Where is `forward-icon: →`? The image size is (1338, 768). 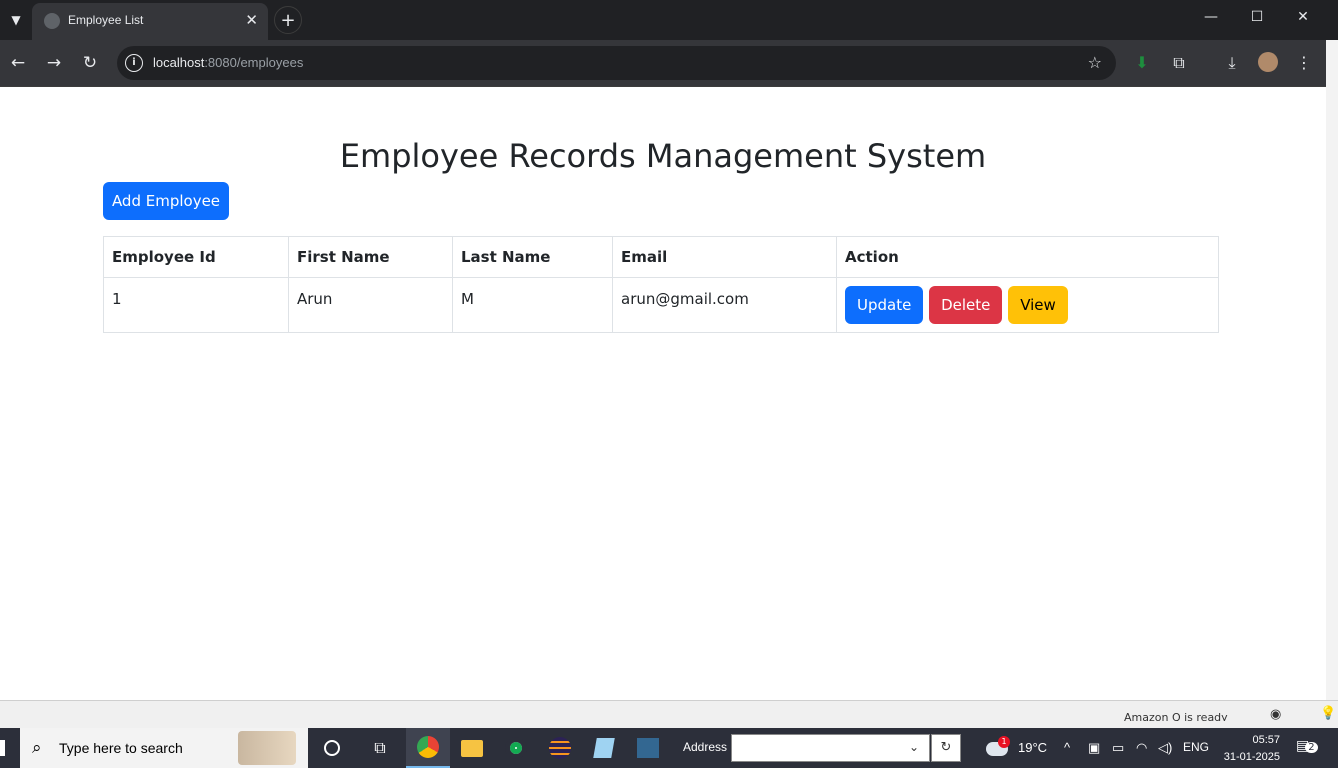
forward-icon: → is located at coordinates (54, 63).